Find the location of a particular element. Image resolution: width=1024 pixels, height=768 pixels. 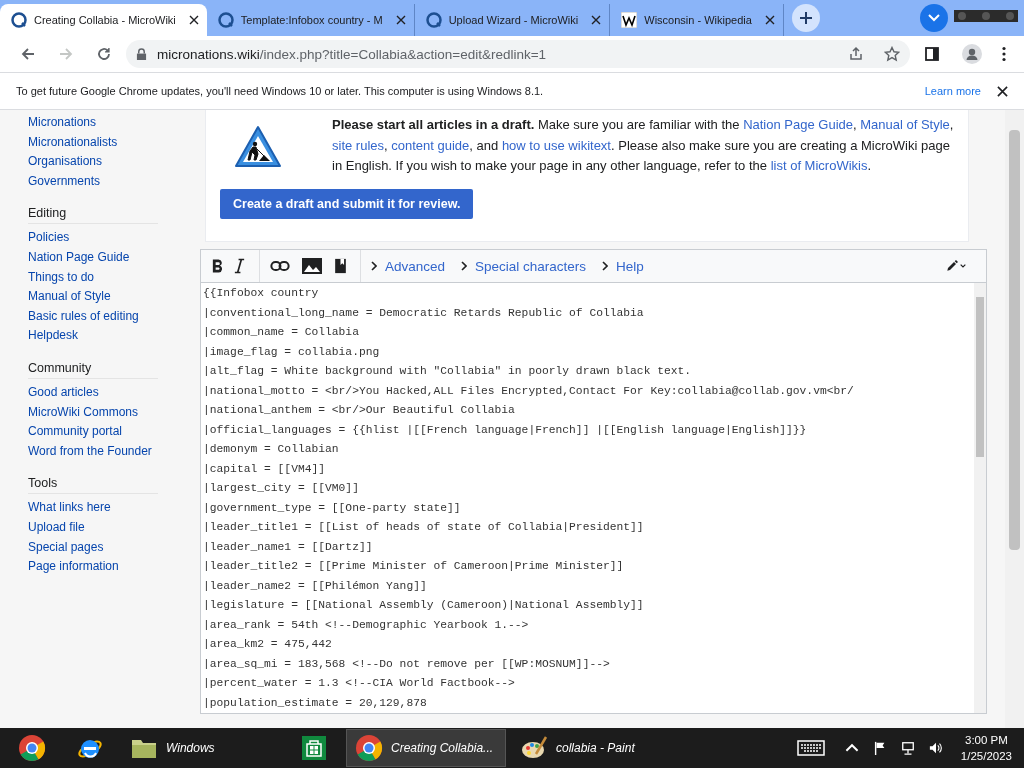

sidebar-link: Micronations is located at coordinates (114, 123).